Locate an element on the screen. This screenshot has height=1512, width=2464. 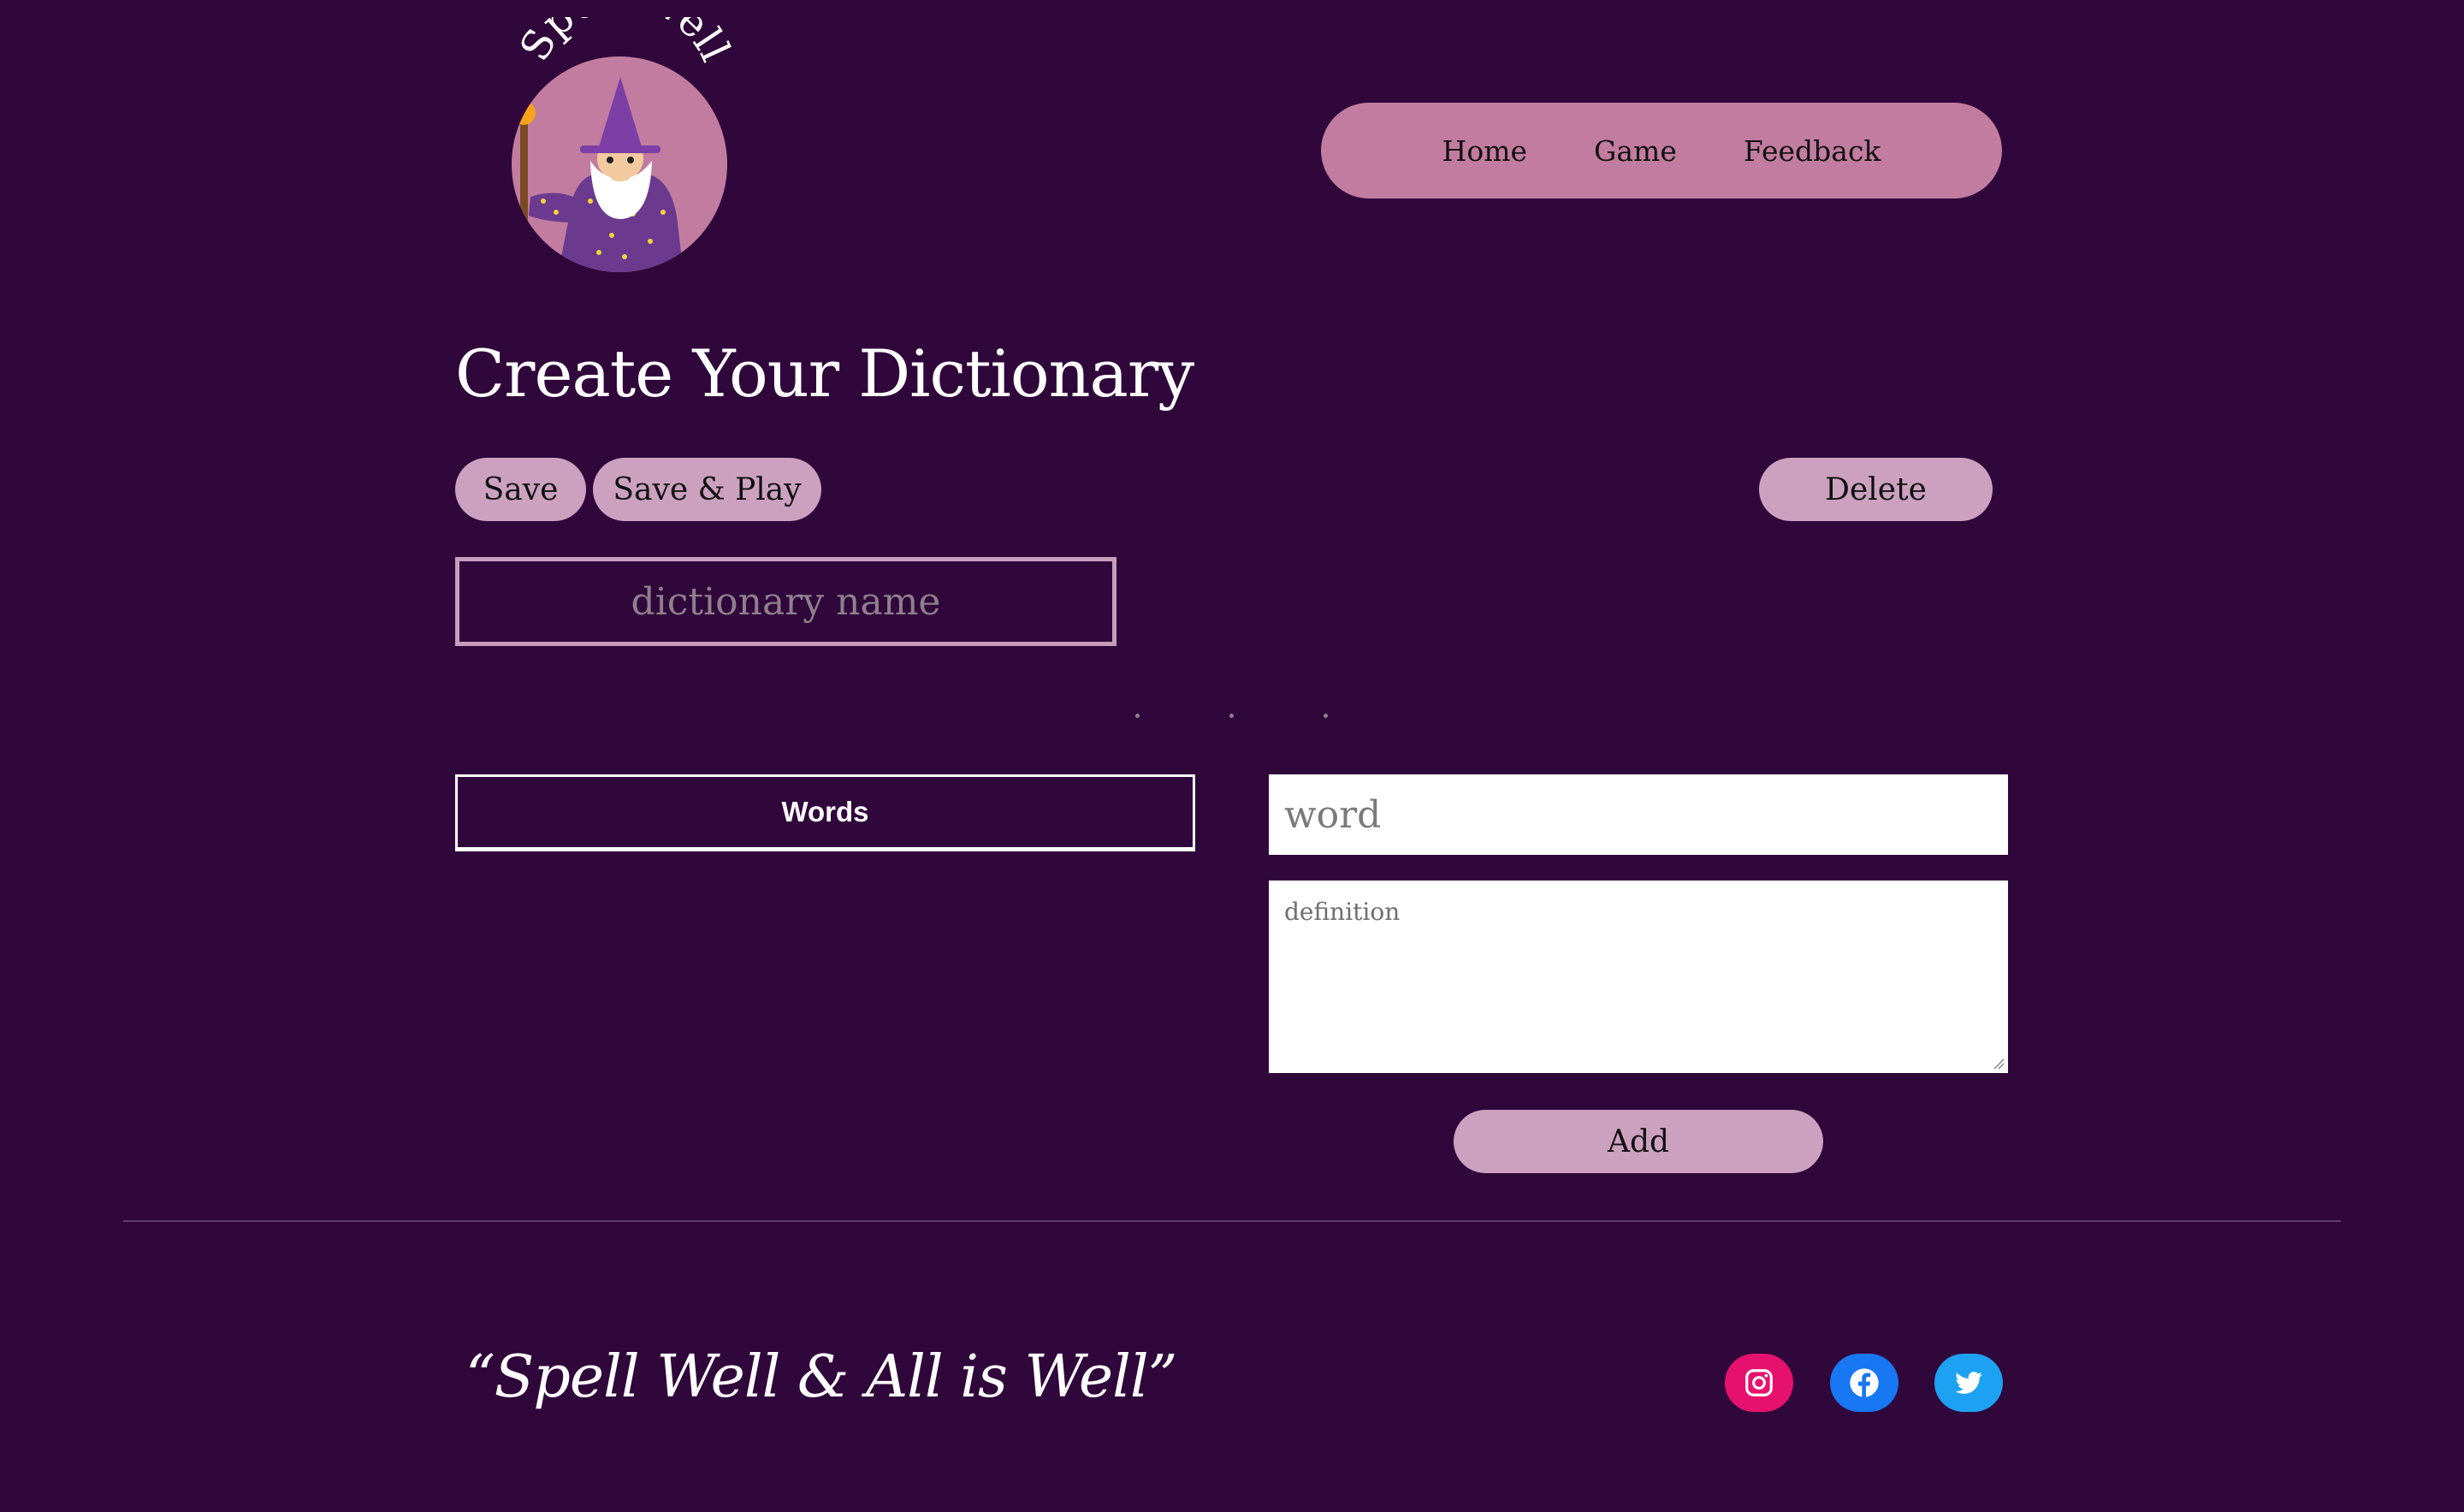
nav-game-link: Game is located at coordinates (1635, 151).